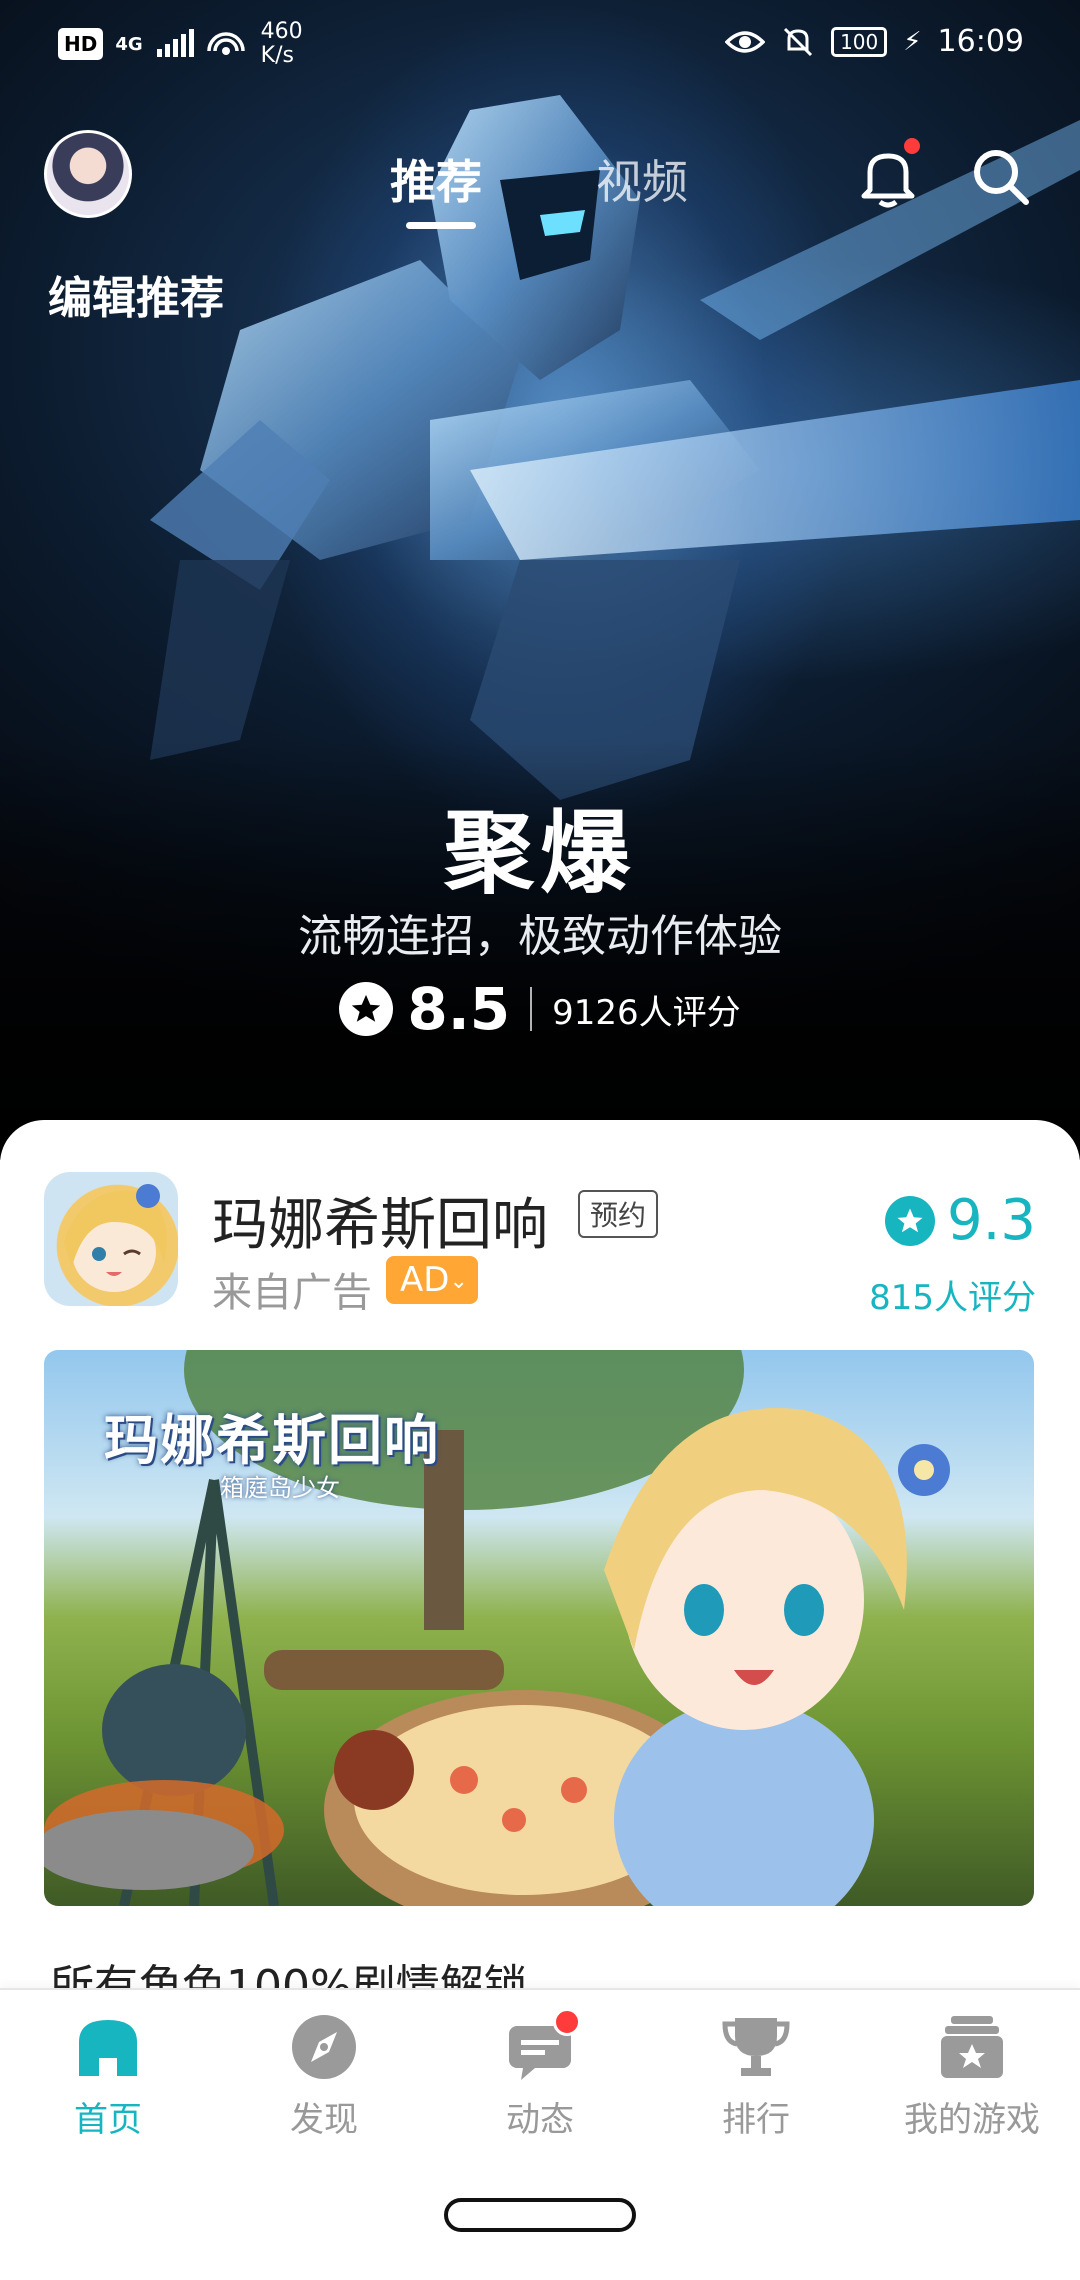 The height and width of the screenshot is (2280, 1080). Describe the element at coordinates (292, 1293) in the screenshot. I see `ad-source-label: 来自广告` at that location.